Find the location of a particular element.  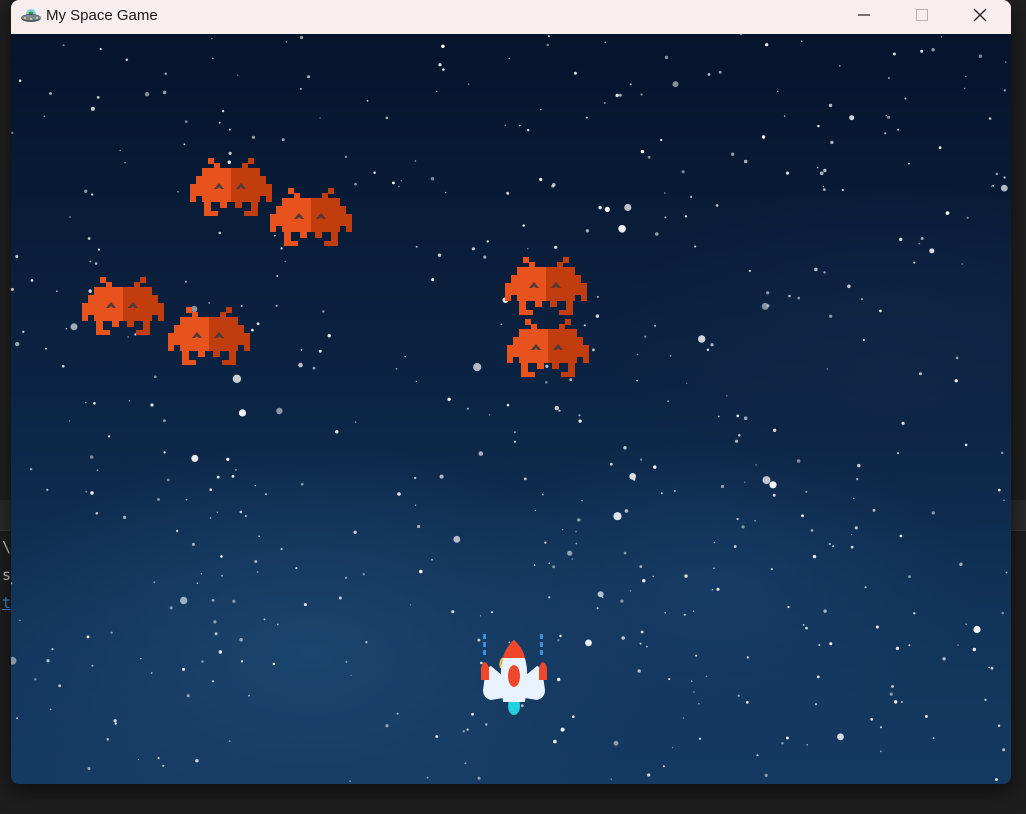

minimize-icon is located at coordinates (864, 15).